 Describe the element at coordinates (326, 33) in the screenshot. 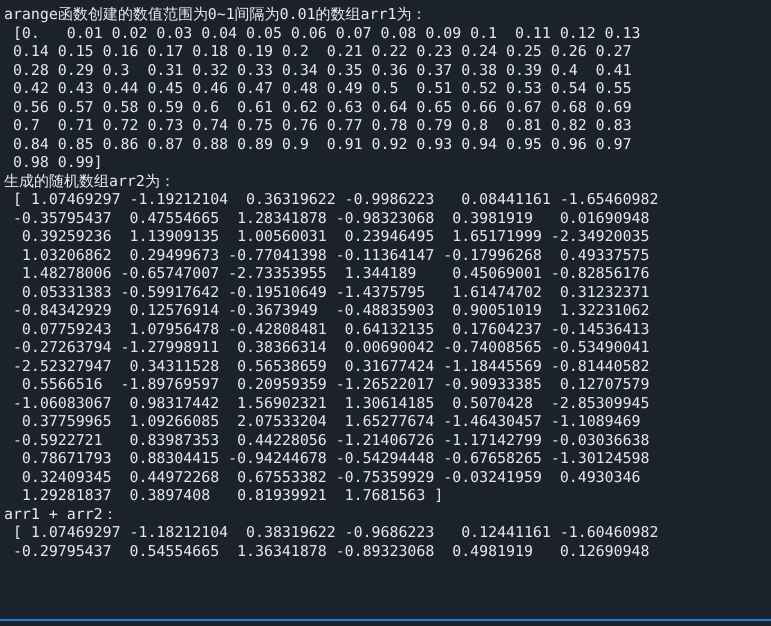

I see `array-output-line: [0. 0.01 0.02 0.03 0.04 0.05 0.06 0.07 0.08 0.09 0.1 0.11 0.12 0.13` at that location.